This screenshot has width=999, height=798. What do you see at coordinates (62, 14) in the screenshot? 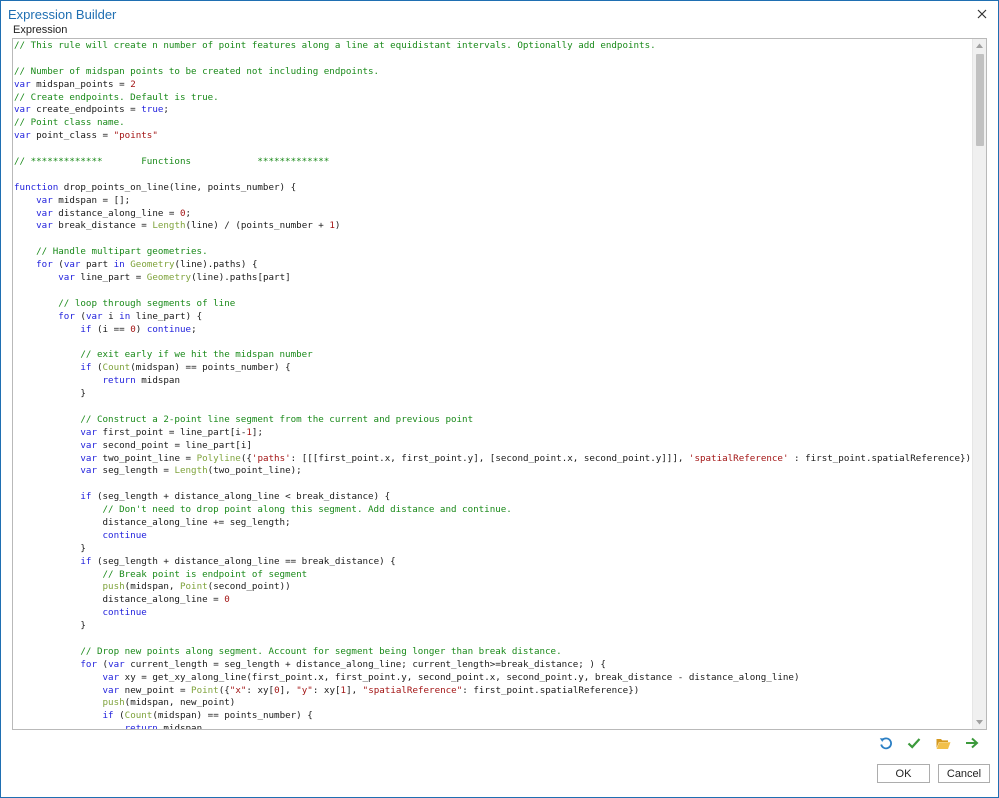
I see `window-title: Expression Builder` at bounding box center [62, 14].